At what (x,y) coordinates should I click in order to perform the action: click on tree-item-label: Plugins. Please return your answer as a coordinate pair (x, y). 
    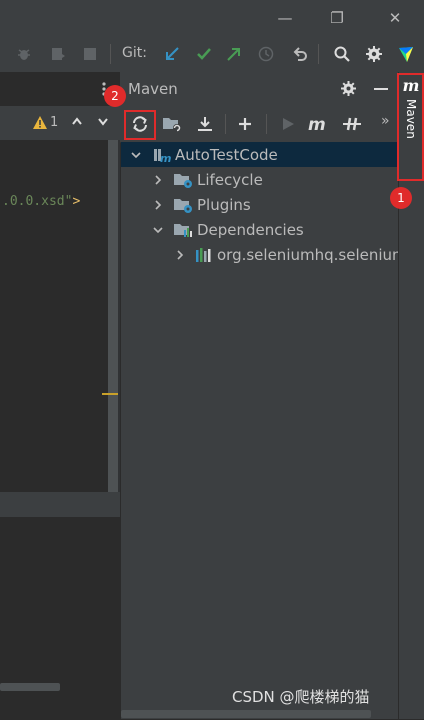
    Looking at the image, I should click on (224, 204).